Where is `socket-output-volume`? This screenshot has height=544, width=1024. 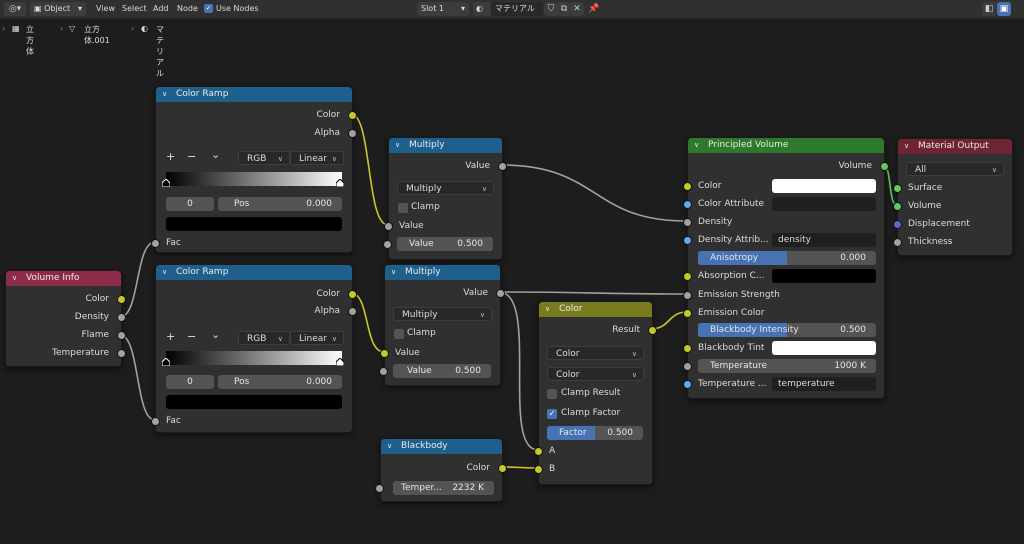
socket-output-volume is located at coordinates (884, 166).